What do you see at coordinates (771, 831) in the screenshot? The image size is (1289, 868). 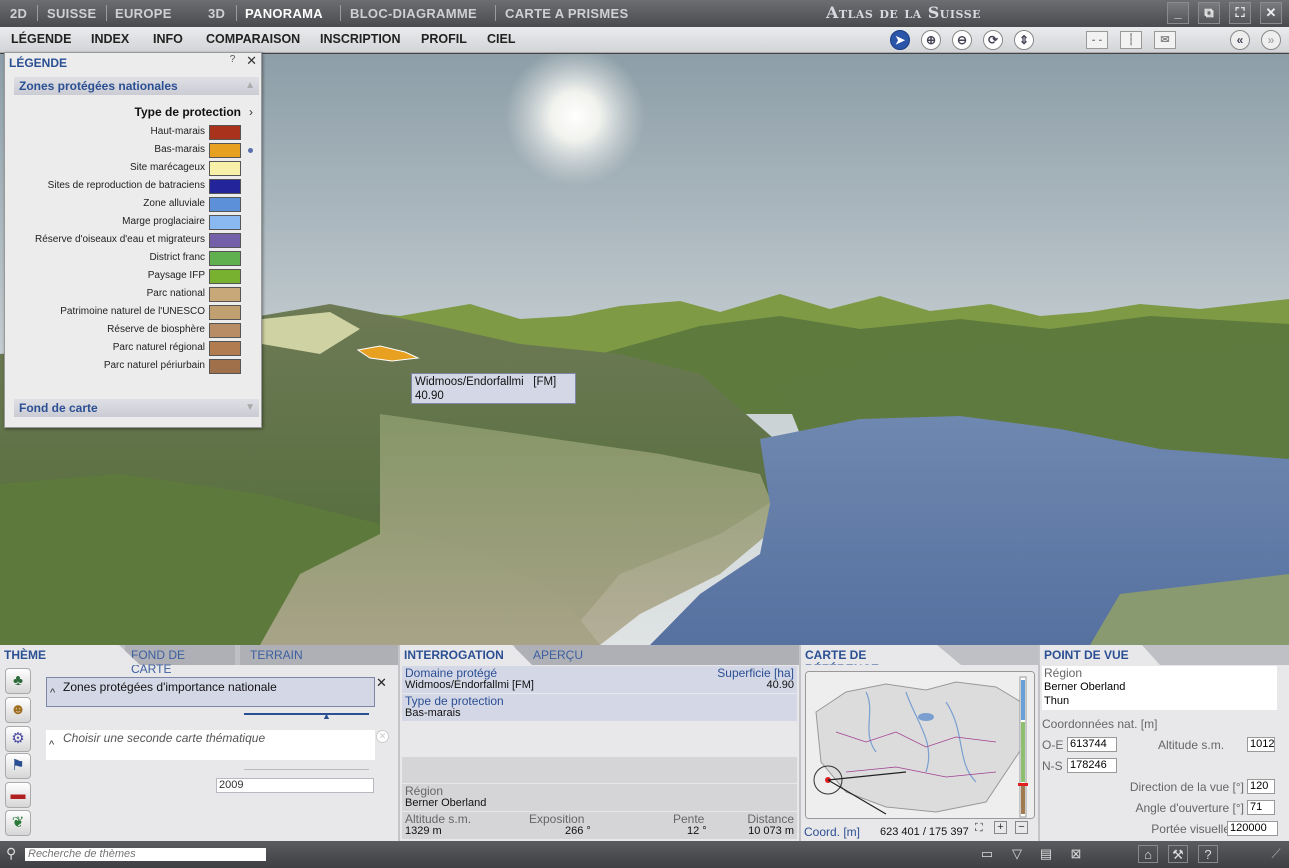 I see `distance-value: 10 073 m` at bounding box center [771, 831].